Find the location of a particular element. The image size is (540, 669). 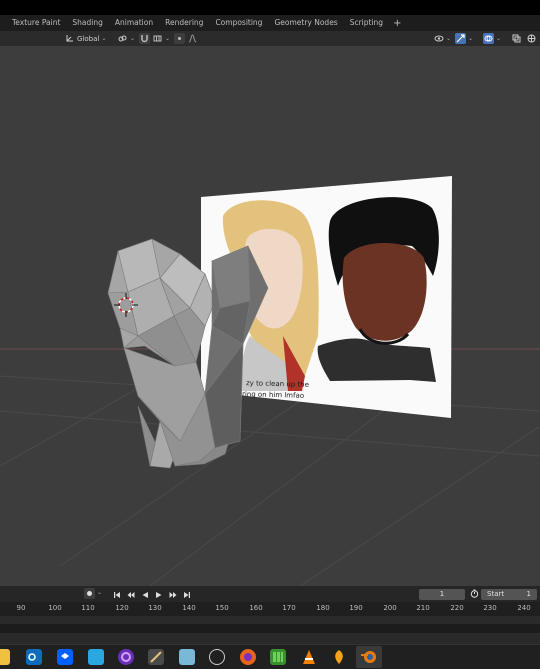

minecraft-icon is located at coordinates (278, 657).